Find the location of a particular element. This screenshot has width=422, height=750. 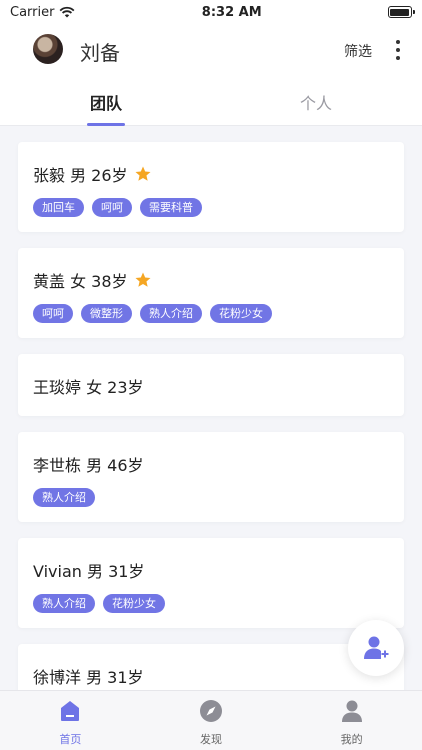

member-title: 徐博洋 男 31岁 is located at coordinates (88, 677).